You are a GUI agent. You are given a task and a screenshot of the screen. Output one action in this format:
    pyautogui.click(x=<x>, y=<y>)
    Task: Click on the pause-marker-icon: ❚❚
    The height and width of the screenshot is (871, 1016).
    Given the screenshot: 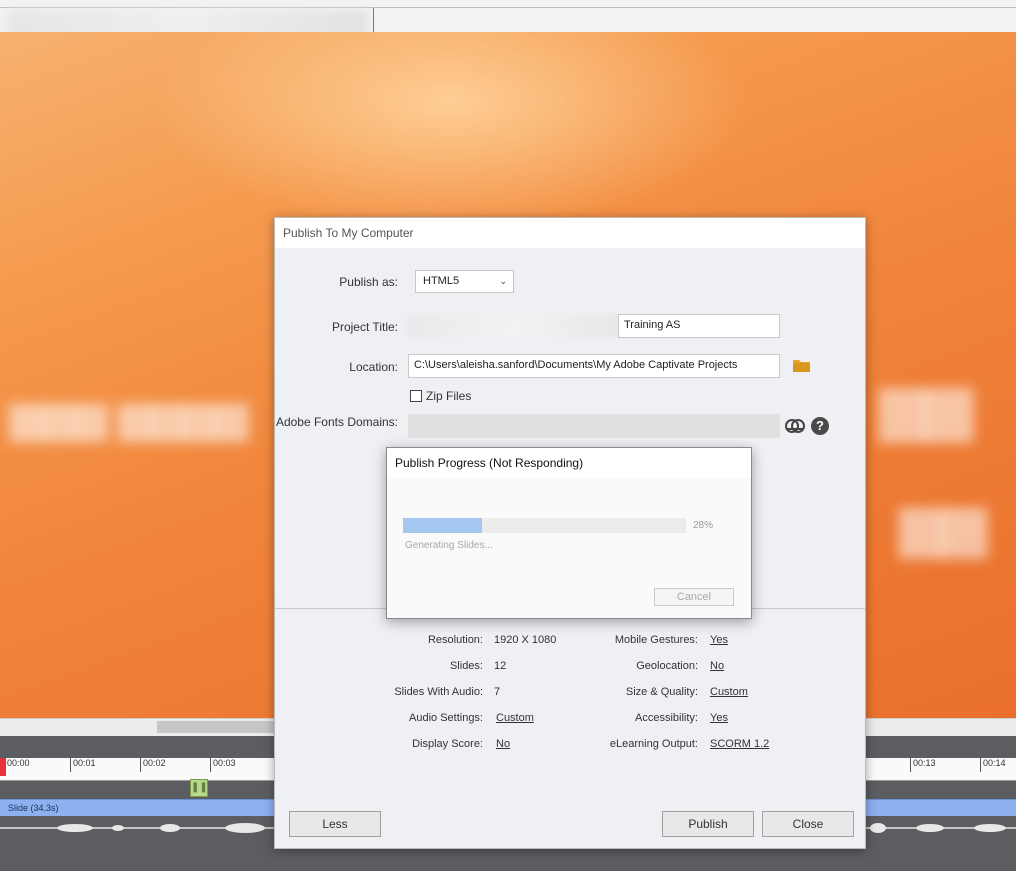 What is the action you would take?
    pyautogui.click(x=199, y=788)
    